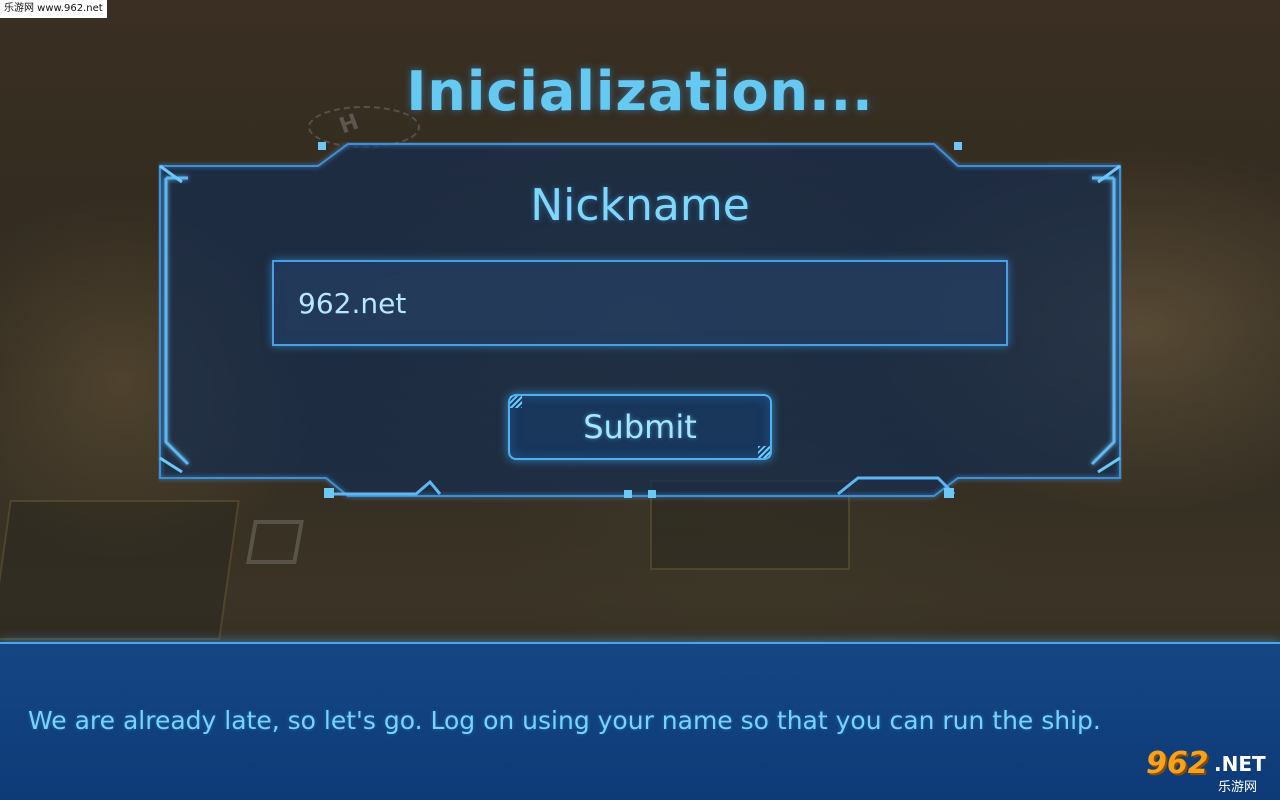 Image resolution: width=1280 pixels, height=800 pixels. Describe the element at coordinates (275, 542) in the screenshot. I see `ground-tile-marker` at that location.